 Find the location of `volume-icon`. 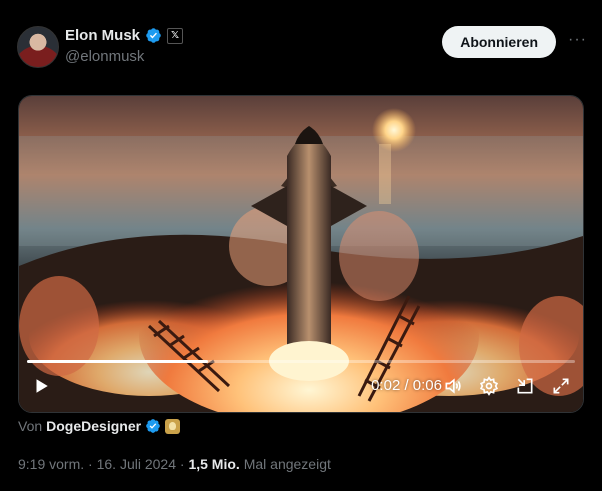

volume-icon is located at coordinates (453, 386).